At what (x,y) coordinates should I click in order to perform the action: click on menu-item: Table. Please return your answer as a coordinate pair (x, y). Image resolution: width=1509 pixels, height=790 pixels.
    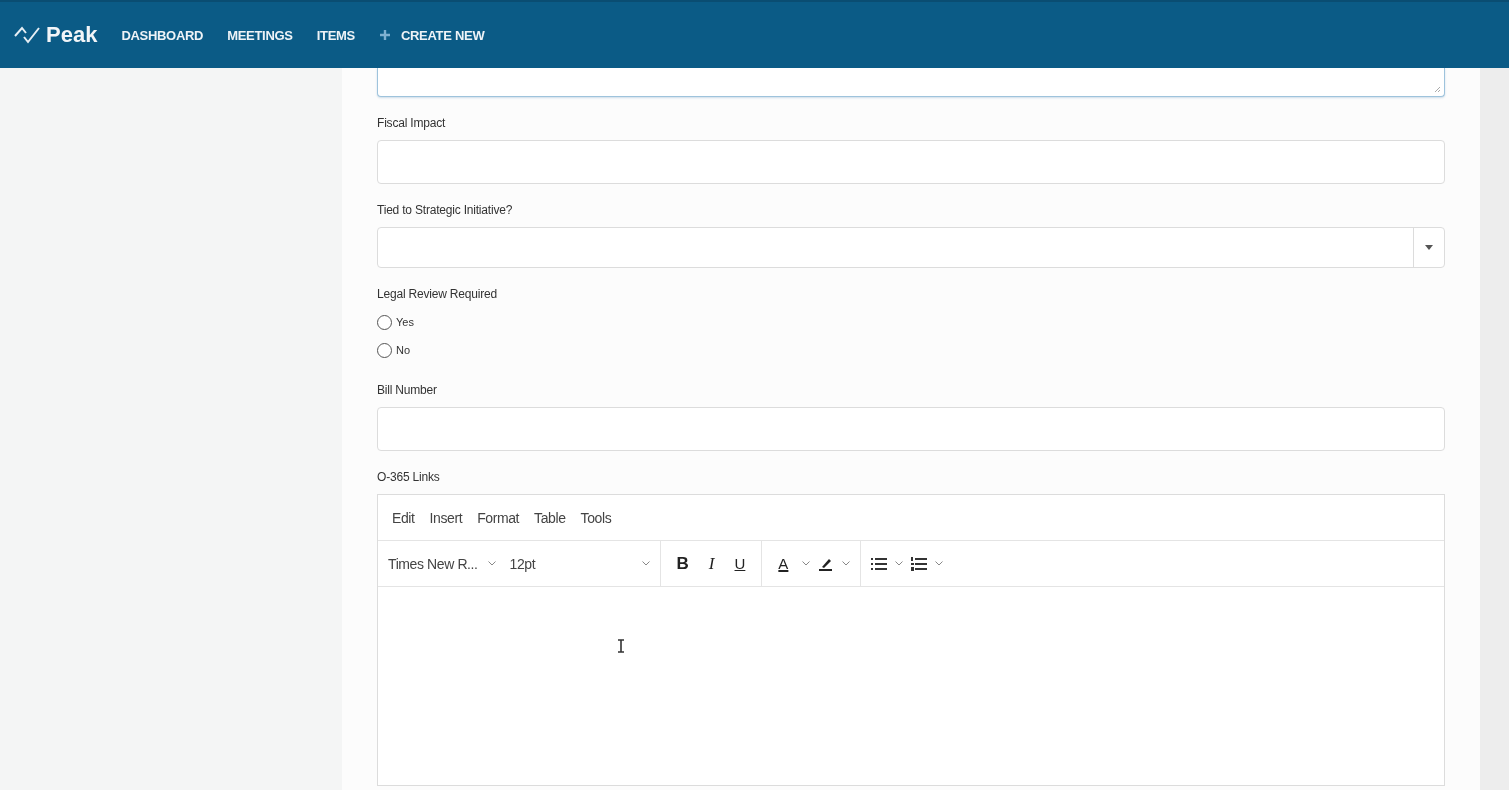
    Looking at the image, I should click on (550, 517).